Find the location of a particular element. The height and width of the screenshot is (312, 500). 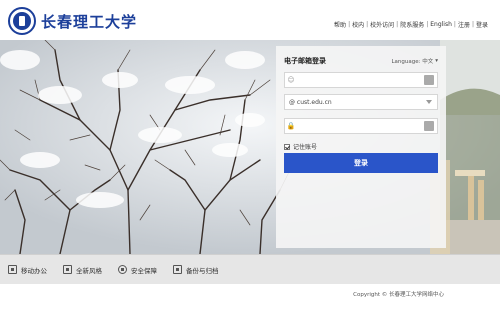

username-input is located at coordinates (360, 80).